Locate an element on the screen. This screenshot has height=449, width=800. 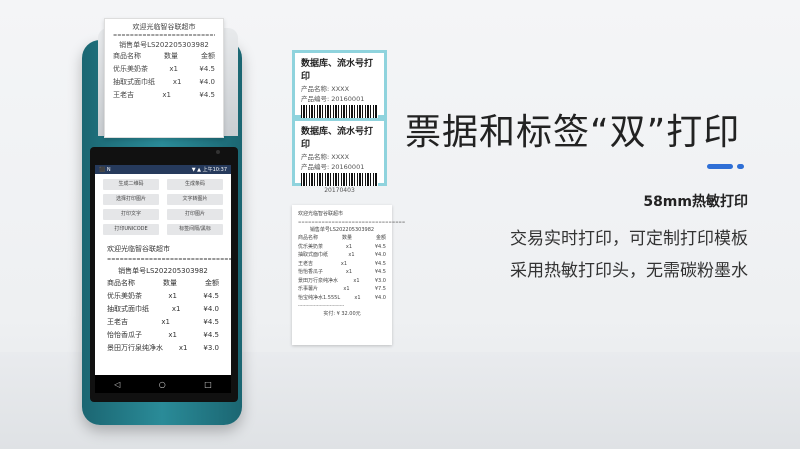
r3-store: 欢迎光临智谷联超市 is located at coordinates (321, 214).